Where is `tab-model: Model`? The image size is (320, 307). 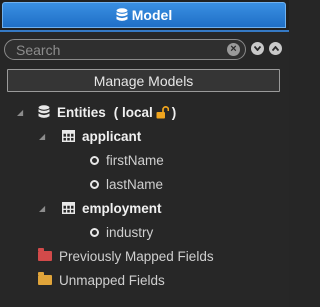
tab-model: Model is located at coordinates (144, 15).